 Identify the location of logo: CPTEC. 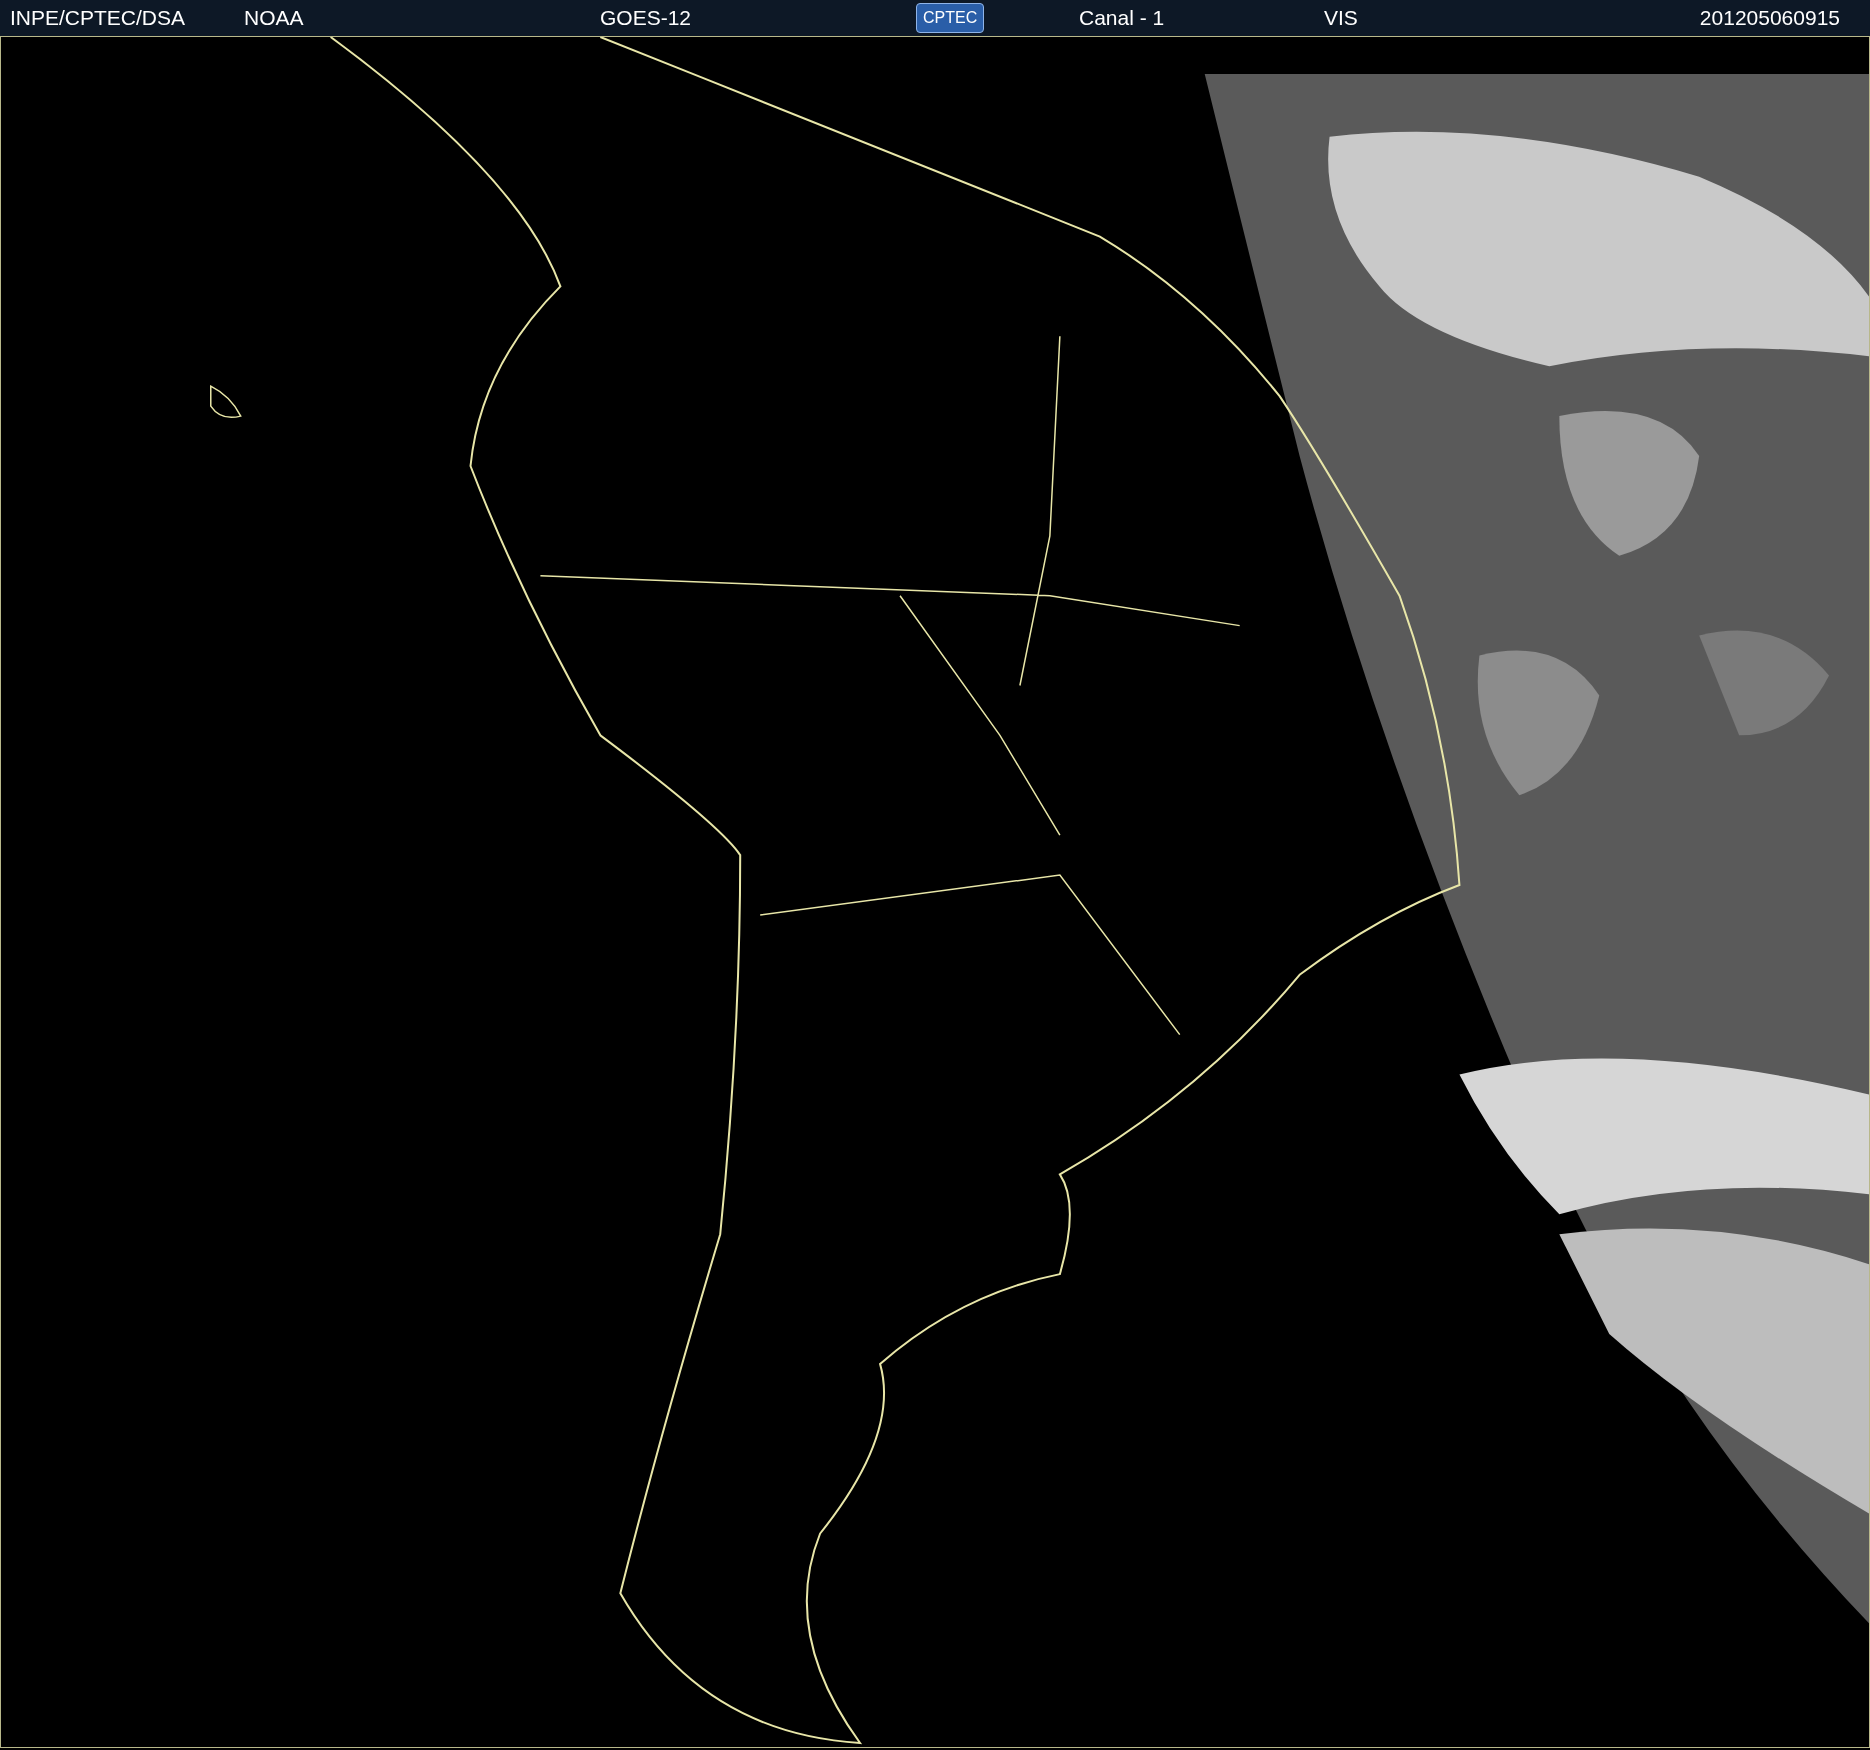
(950, 18).